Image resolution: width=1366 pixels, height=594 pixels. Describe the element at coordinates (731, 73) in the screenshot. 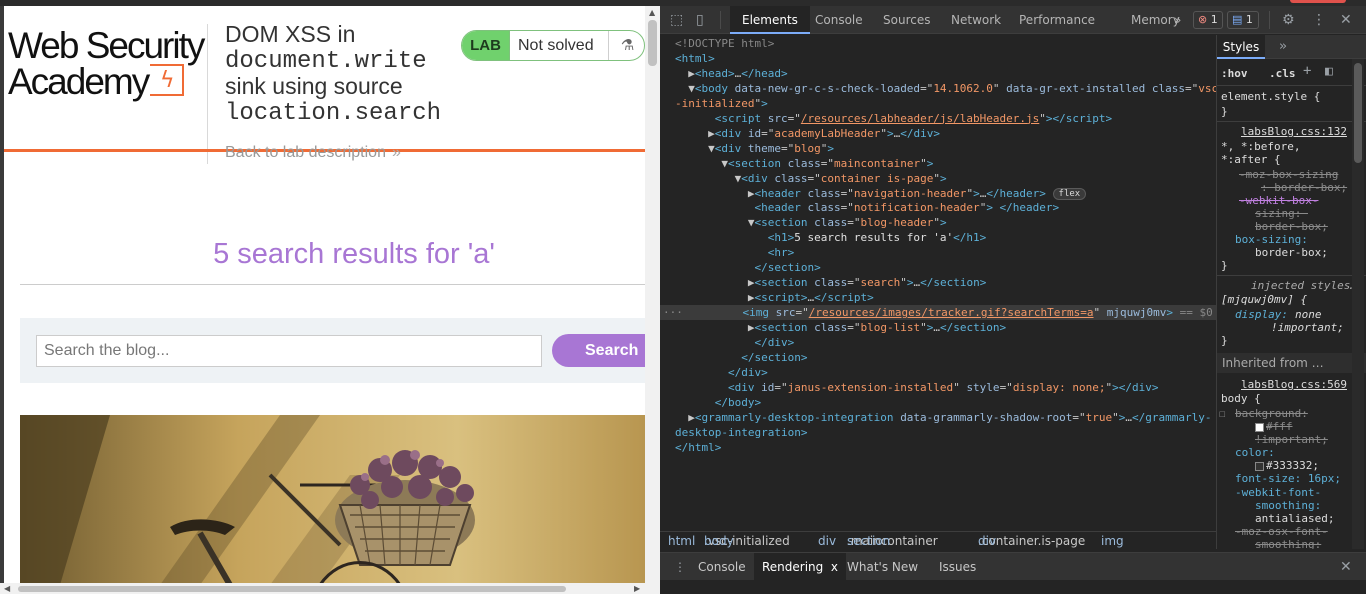

I see `dom-node-line: ▶<head>…</head>` at that location.